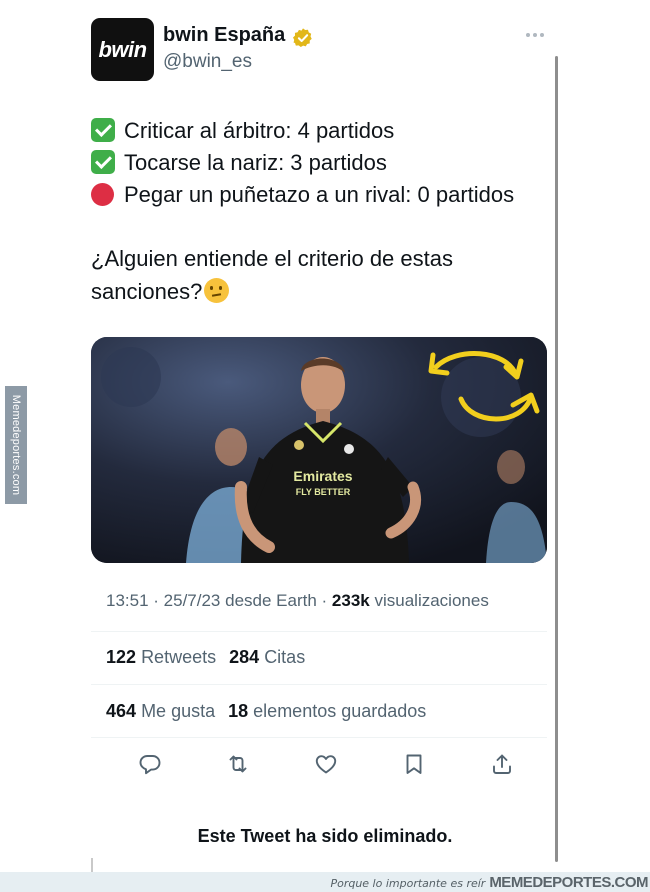  Describe the element at coordinates (244, 657) in the screenshot. I see `quotes-count: 284` at that location.